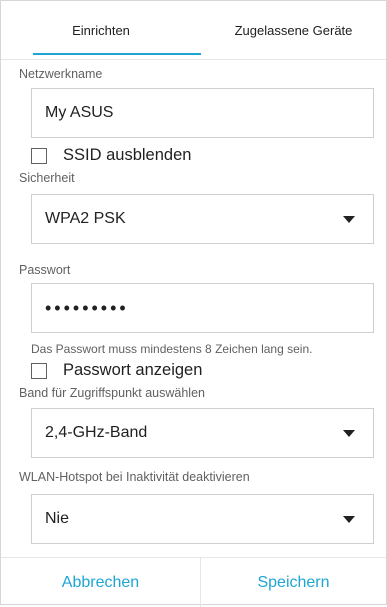  I want to click on password-value: •••••••••, so click(87, 307).